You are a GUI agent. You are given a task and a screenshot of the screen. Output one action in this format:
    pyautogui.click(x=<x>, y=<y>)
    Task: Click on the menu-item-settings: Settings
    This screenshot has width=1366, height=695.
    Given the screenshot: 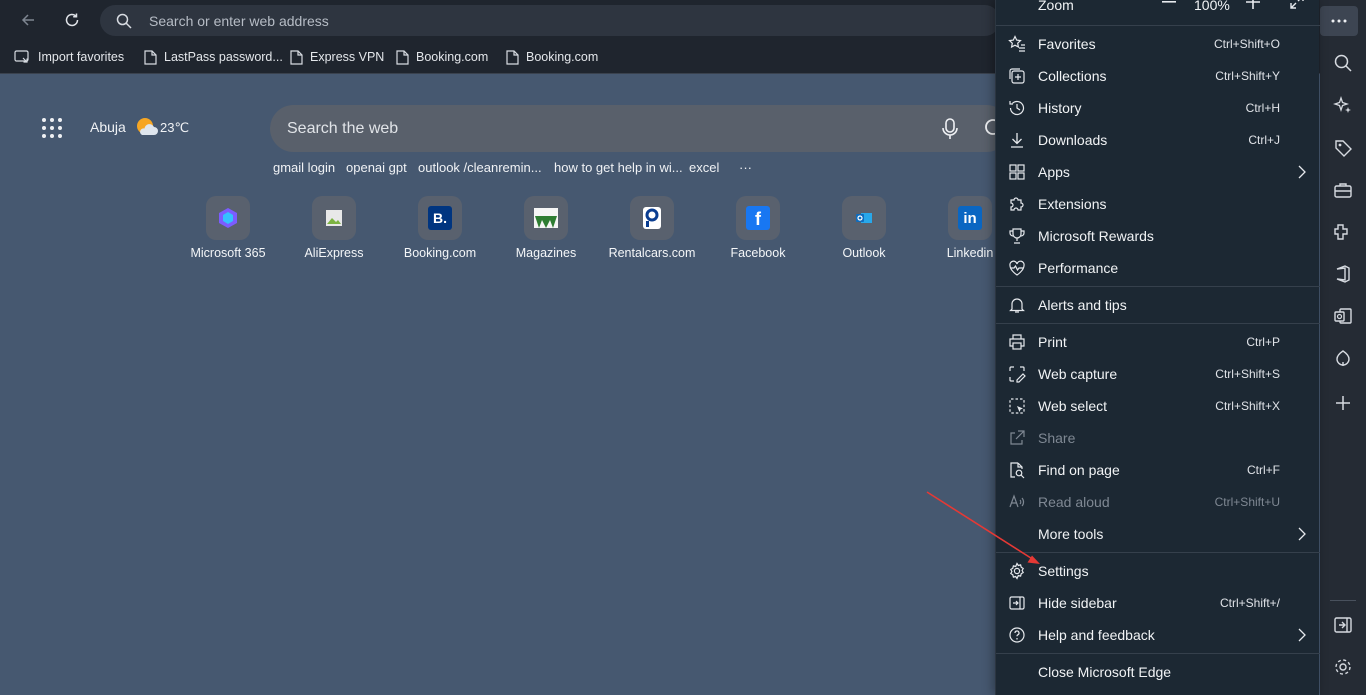 What is the action you would take?
    pyautogui.click(x=1158, y=571)
    